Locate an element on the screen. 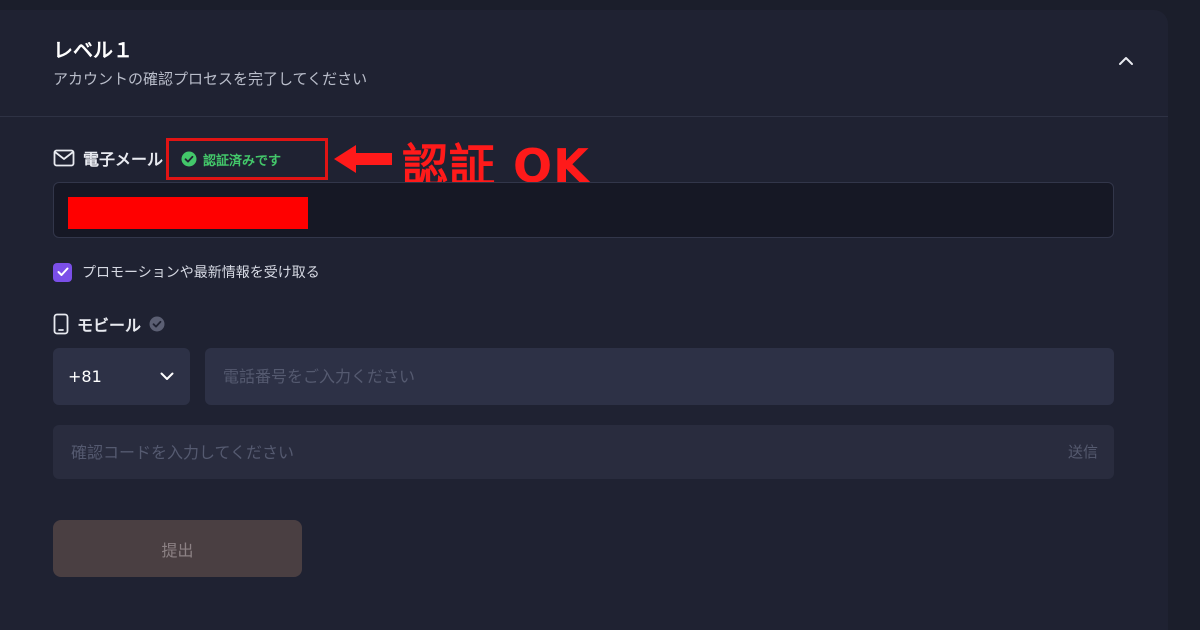 The width and height of the screenshot is (1200, 630). country-code-select: +81 is located at coordinates (121, 376).